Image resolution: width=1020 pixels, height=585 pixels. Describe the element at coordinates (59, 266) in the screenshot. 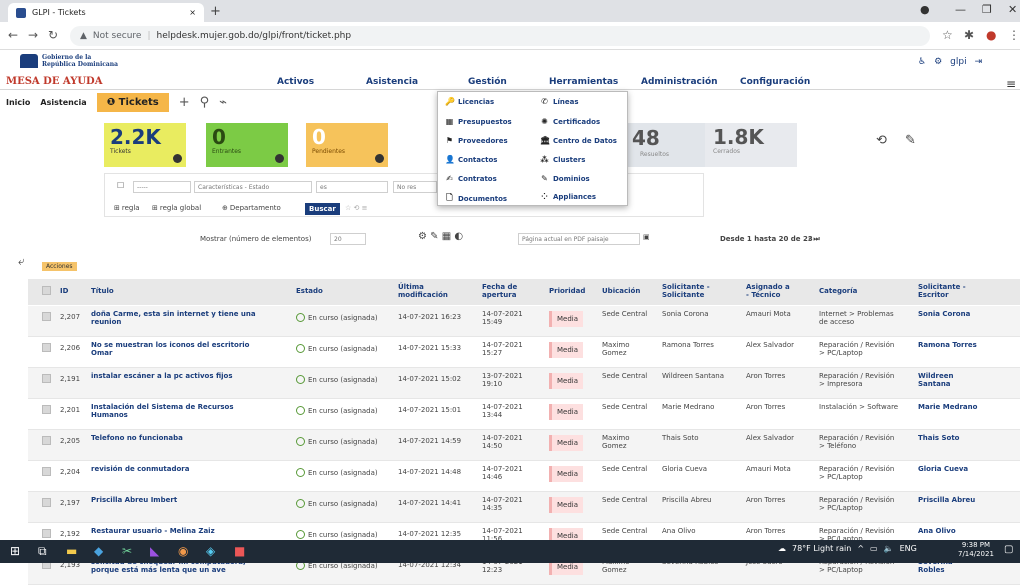

I see `actions-button: Acciones` at that location.